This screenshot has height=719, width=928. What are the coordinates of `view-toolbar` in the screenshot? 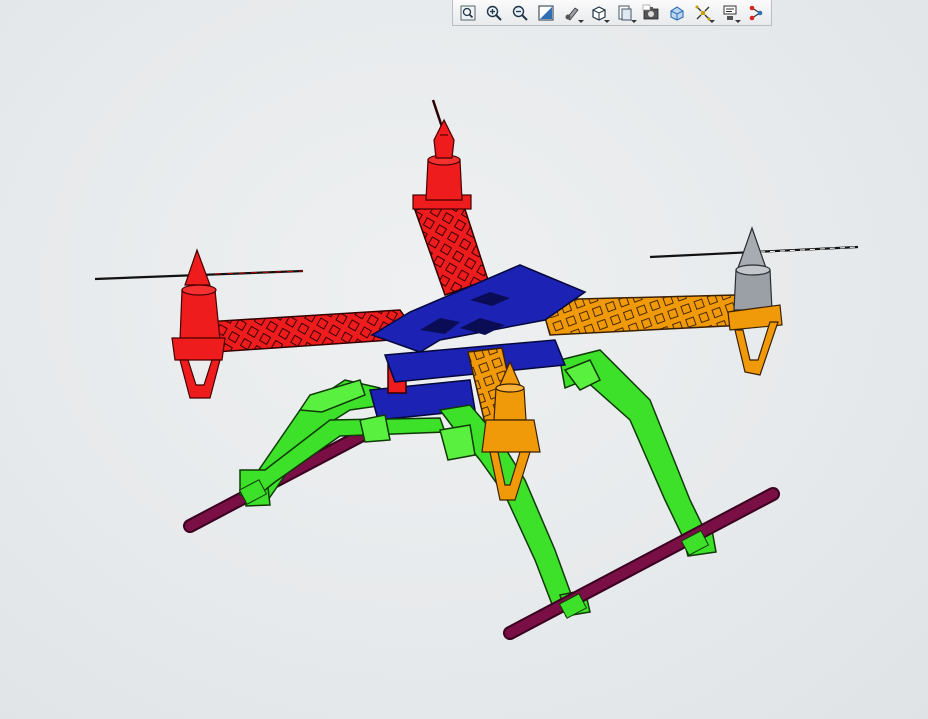 It's located at (612, 13).